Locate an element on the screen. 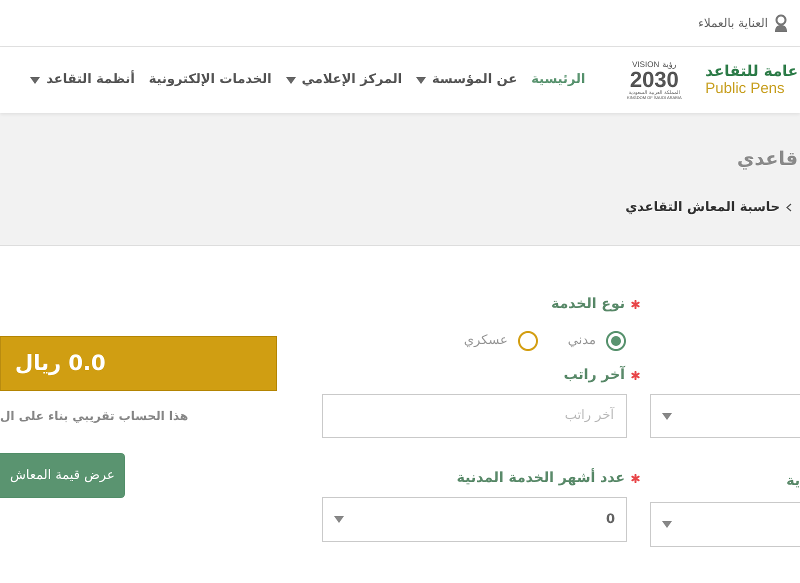  nav-item: الخدمات الإلكترونية is located at coordinates (210, 80).